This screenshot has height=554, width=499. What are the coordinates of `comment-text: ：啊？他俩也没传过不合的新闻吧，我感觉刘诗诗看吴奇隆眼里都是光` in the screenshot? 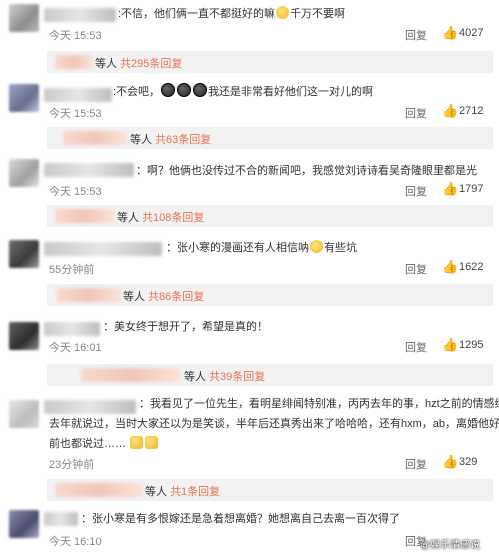 It's located at (306, 171).